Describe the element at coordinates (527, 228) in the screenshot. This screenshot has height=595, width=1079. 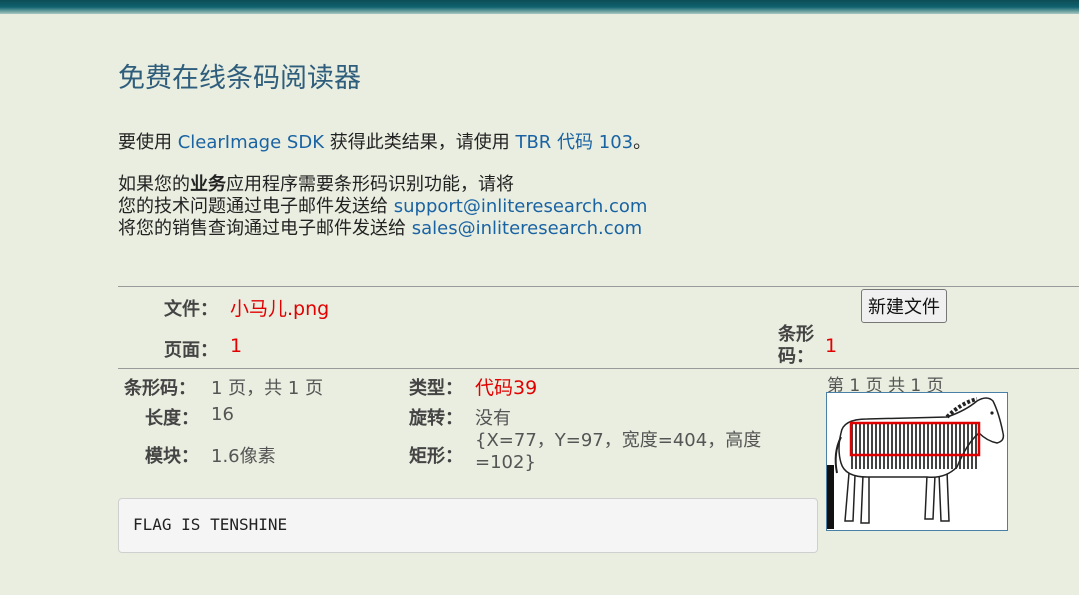
I see `sales-email-link: sales@inliteresearch.com` at that location.